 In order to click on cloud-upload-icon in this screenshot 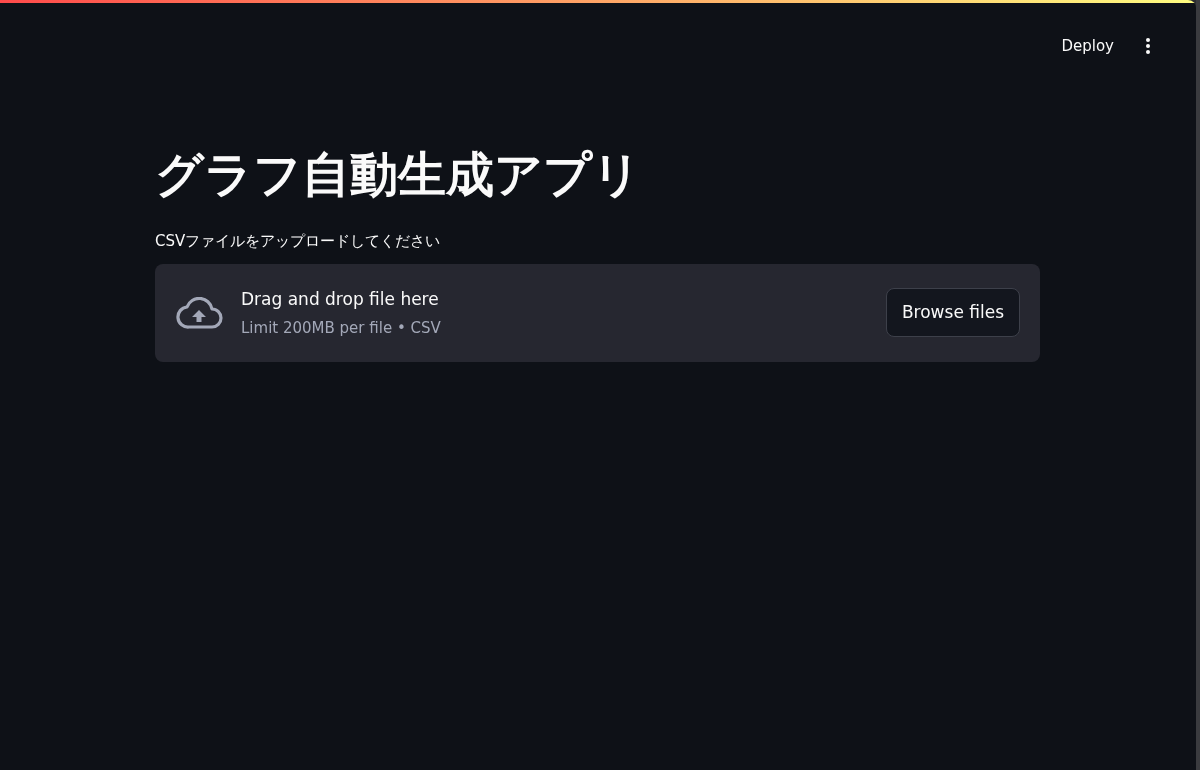, I will do `click(199, 312)`.